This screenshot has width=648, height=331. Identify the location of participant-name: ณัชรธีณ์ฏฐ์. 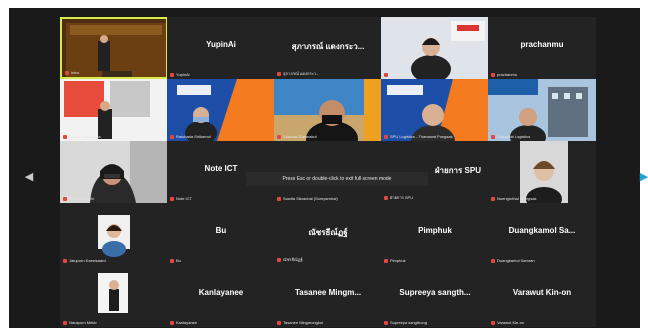
(328, 232).